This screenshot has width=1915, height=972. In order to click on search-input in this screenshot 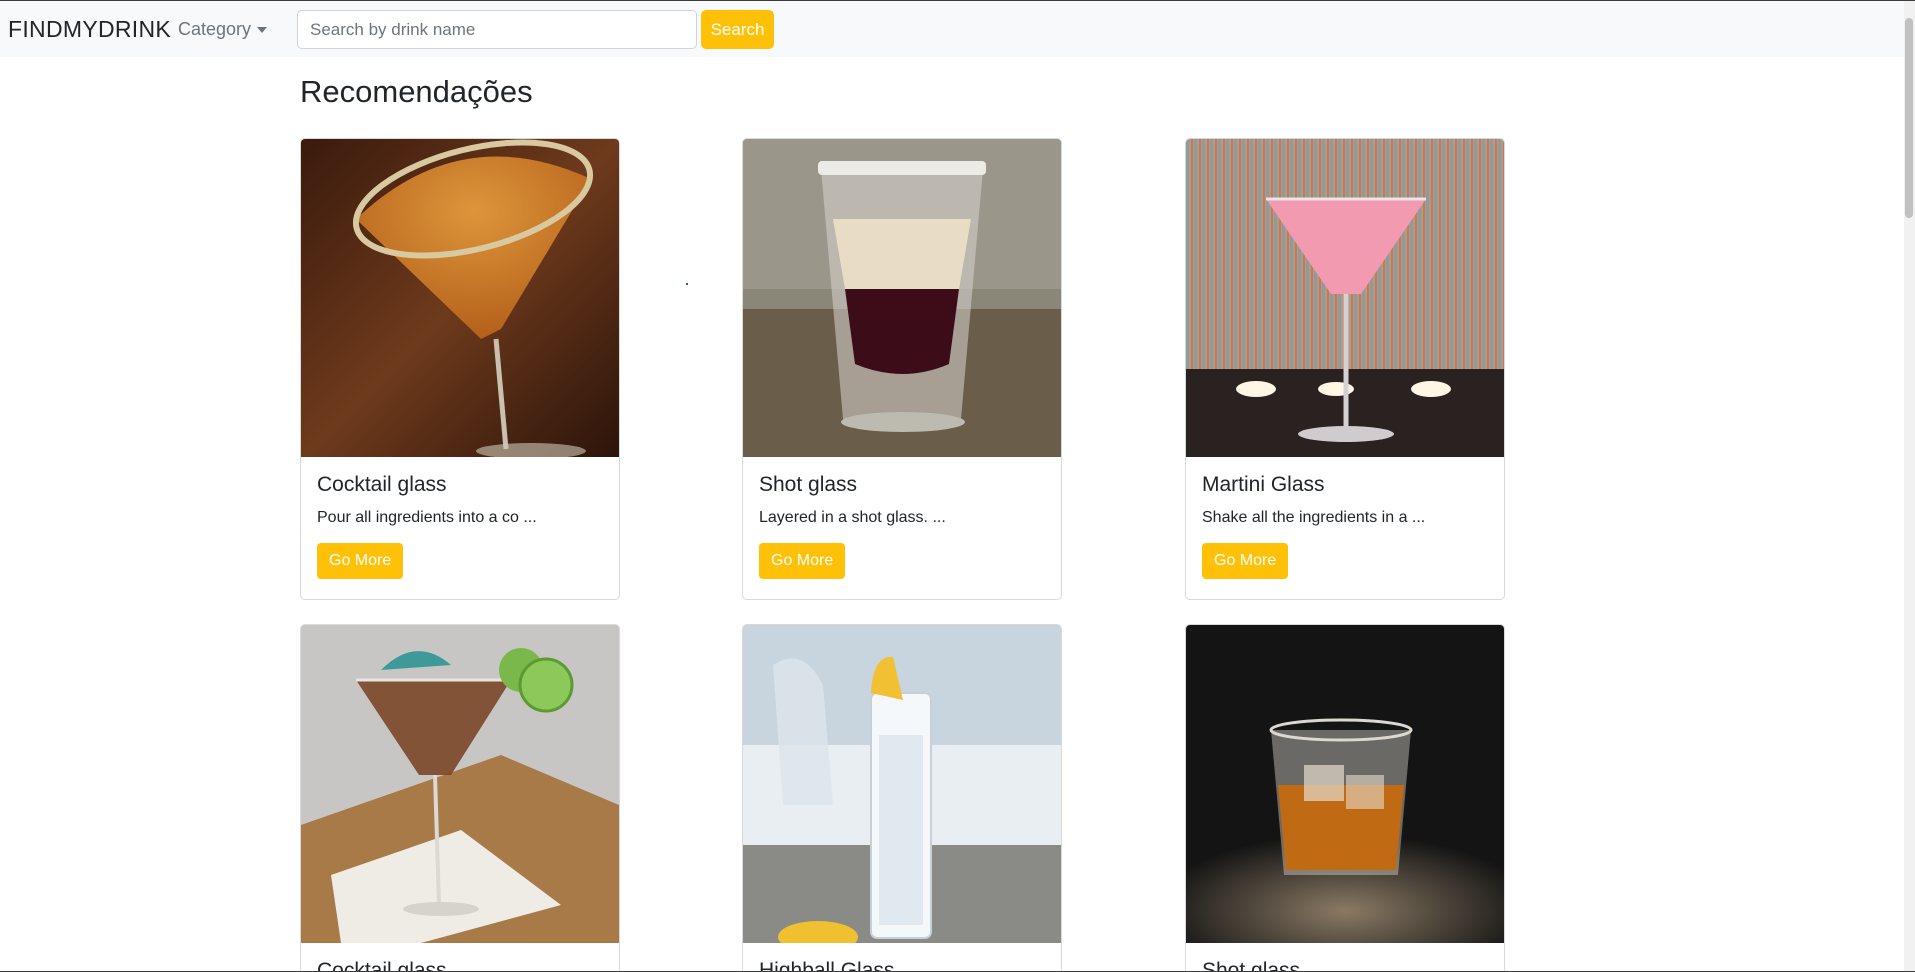, I will do `click(497, 29)`.